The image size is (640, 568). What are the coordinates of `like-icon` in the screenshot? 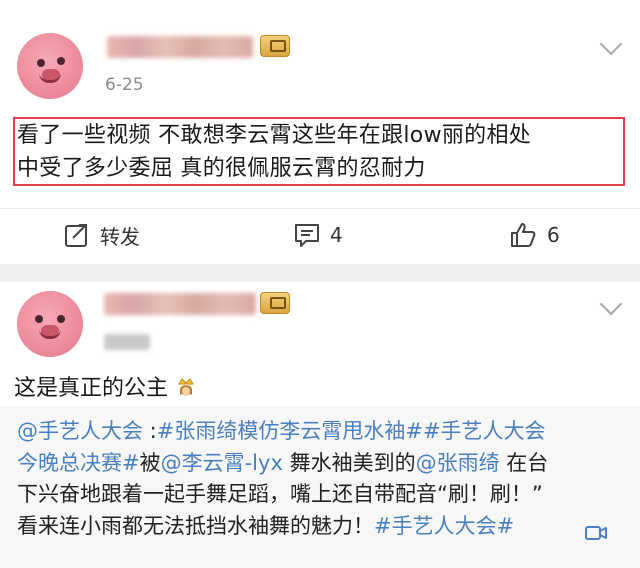 It's located at (523, 235).